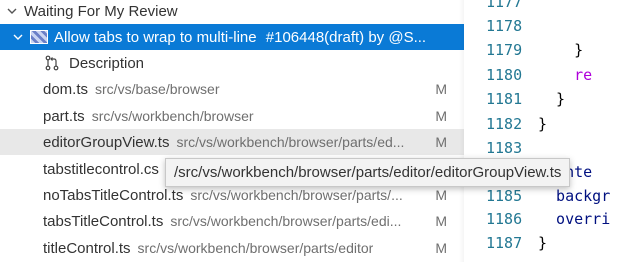  What do you see at coordinates (232, 12) in the screenshot?
I see `section-header-waiting-for-review: Waiting For My Review` at bounding box center [232, 12].